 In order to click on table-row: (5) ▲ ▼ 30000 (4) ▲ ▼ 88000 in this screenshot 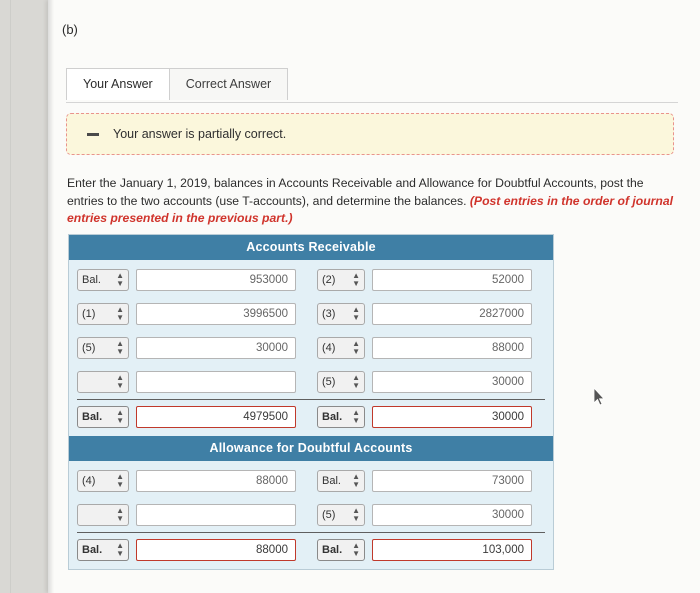, I will do `click(311, 348)`.